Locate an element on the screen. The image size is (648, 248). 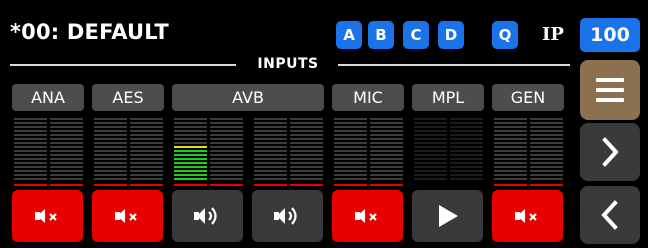
preset-c-button: C is located at coordinates (416, 35).